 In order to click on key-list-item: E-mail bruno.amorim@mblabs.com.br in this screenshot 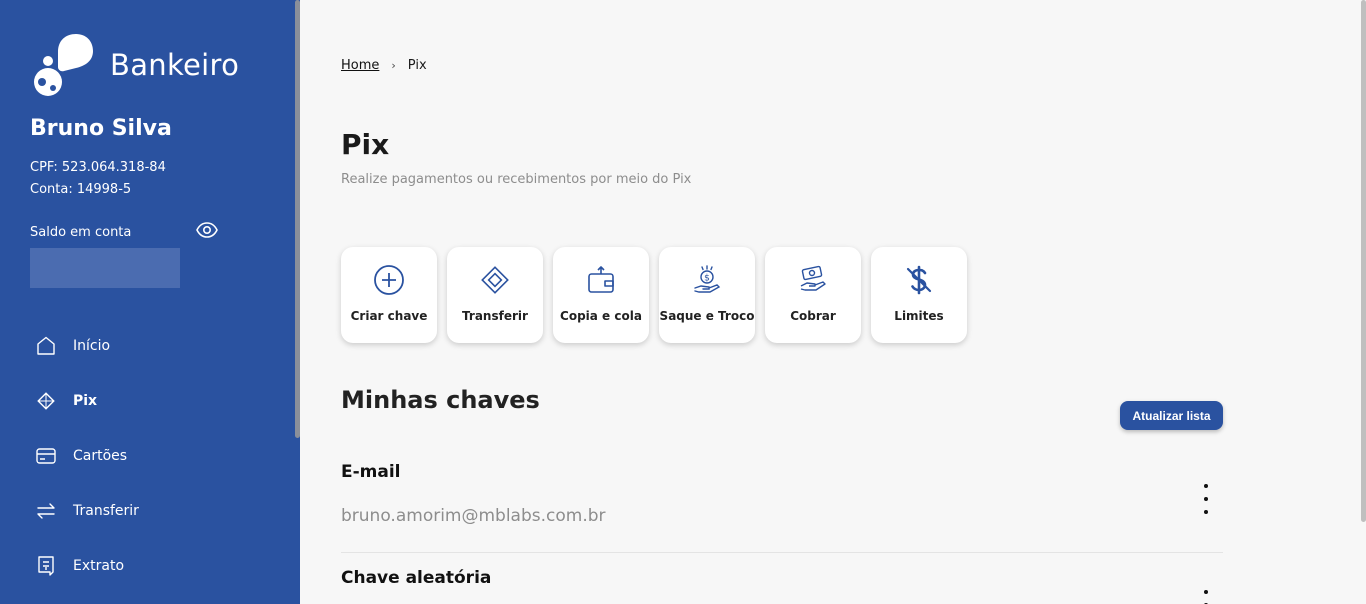, I will do `click(782, 507)`.